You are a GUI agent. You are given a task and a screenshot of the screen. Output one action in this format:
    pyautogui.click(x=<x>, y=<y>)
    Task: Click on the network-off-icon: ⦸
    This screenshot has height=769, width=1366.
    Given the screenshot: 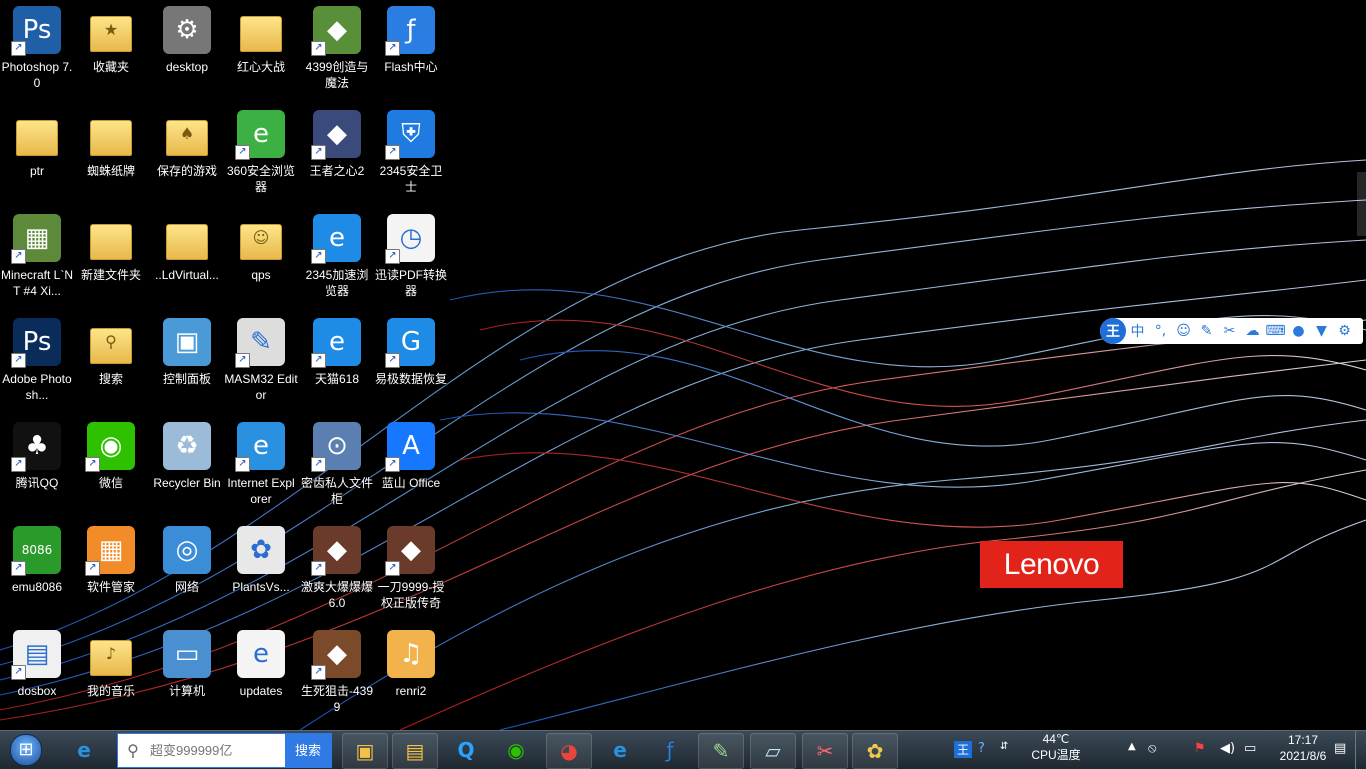 What is the action you would take?
    pyautogui.click(x=1152, y=748)
    